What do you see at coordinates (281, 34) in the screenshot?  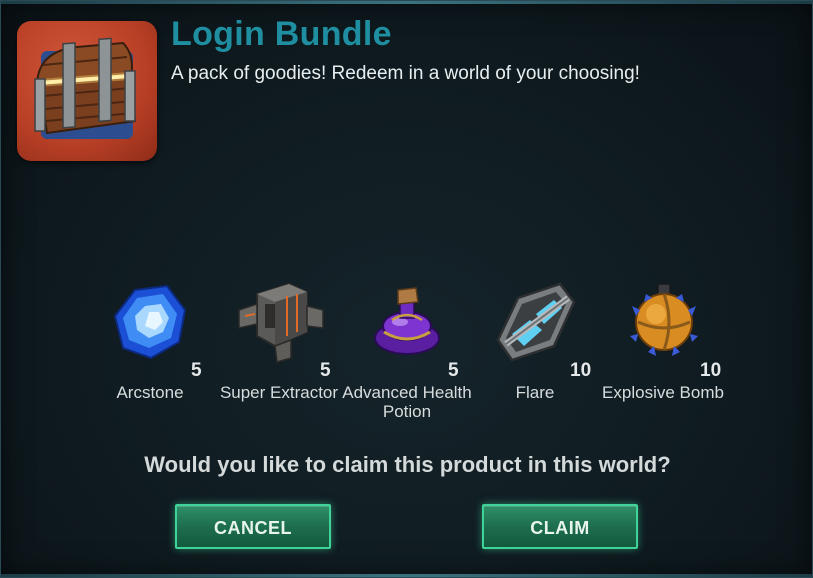 I see `bundle-title: Login Bundle` at bounding box center [281, 34].